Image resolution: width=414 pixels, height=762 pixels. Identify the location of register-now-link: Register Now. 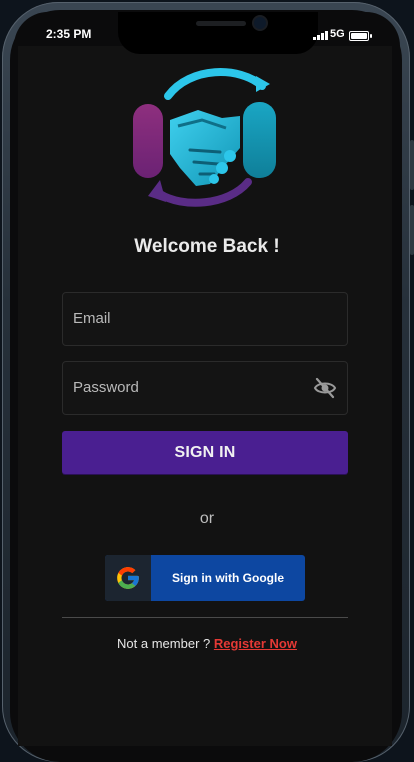
(255, 643).